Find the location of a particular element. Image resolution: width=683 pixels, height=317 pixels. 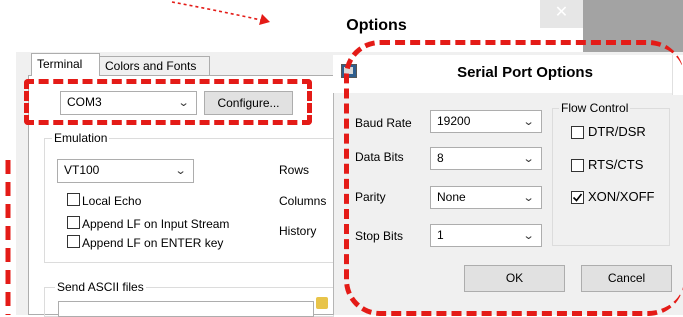

annotation-arrowhead is located at coordinates (264, 19).